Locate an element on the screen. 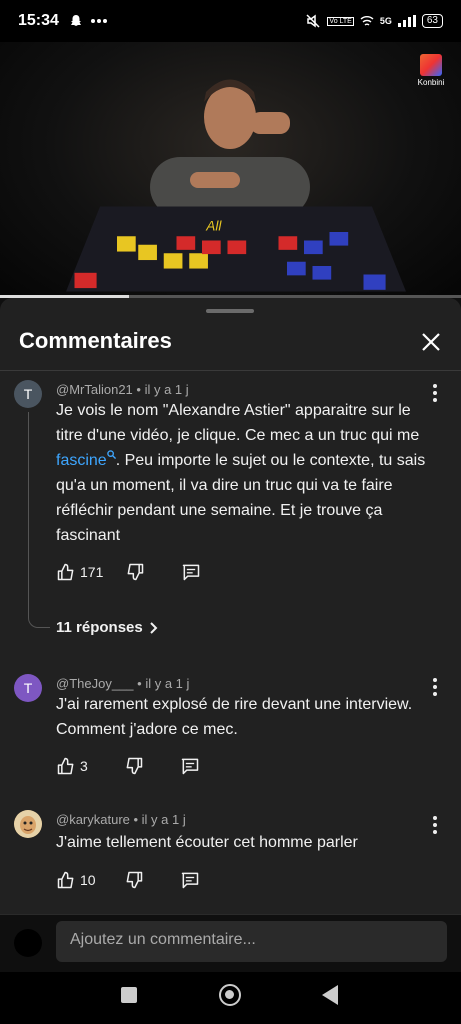 The height and width of the screenshot is (1024, 461). recents-button is located at coordinates (129, 995).